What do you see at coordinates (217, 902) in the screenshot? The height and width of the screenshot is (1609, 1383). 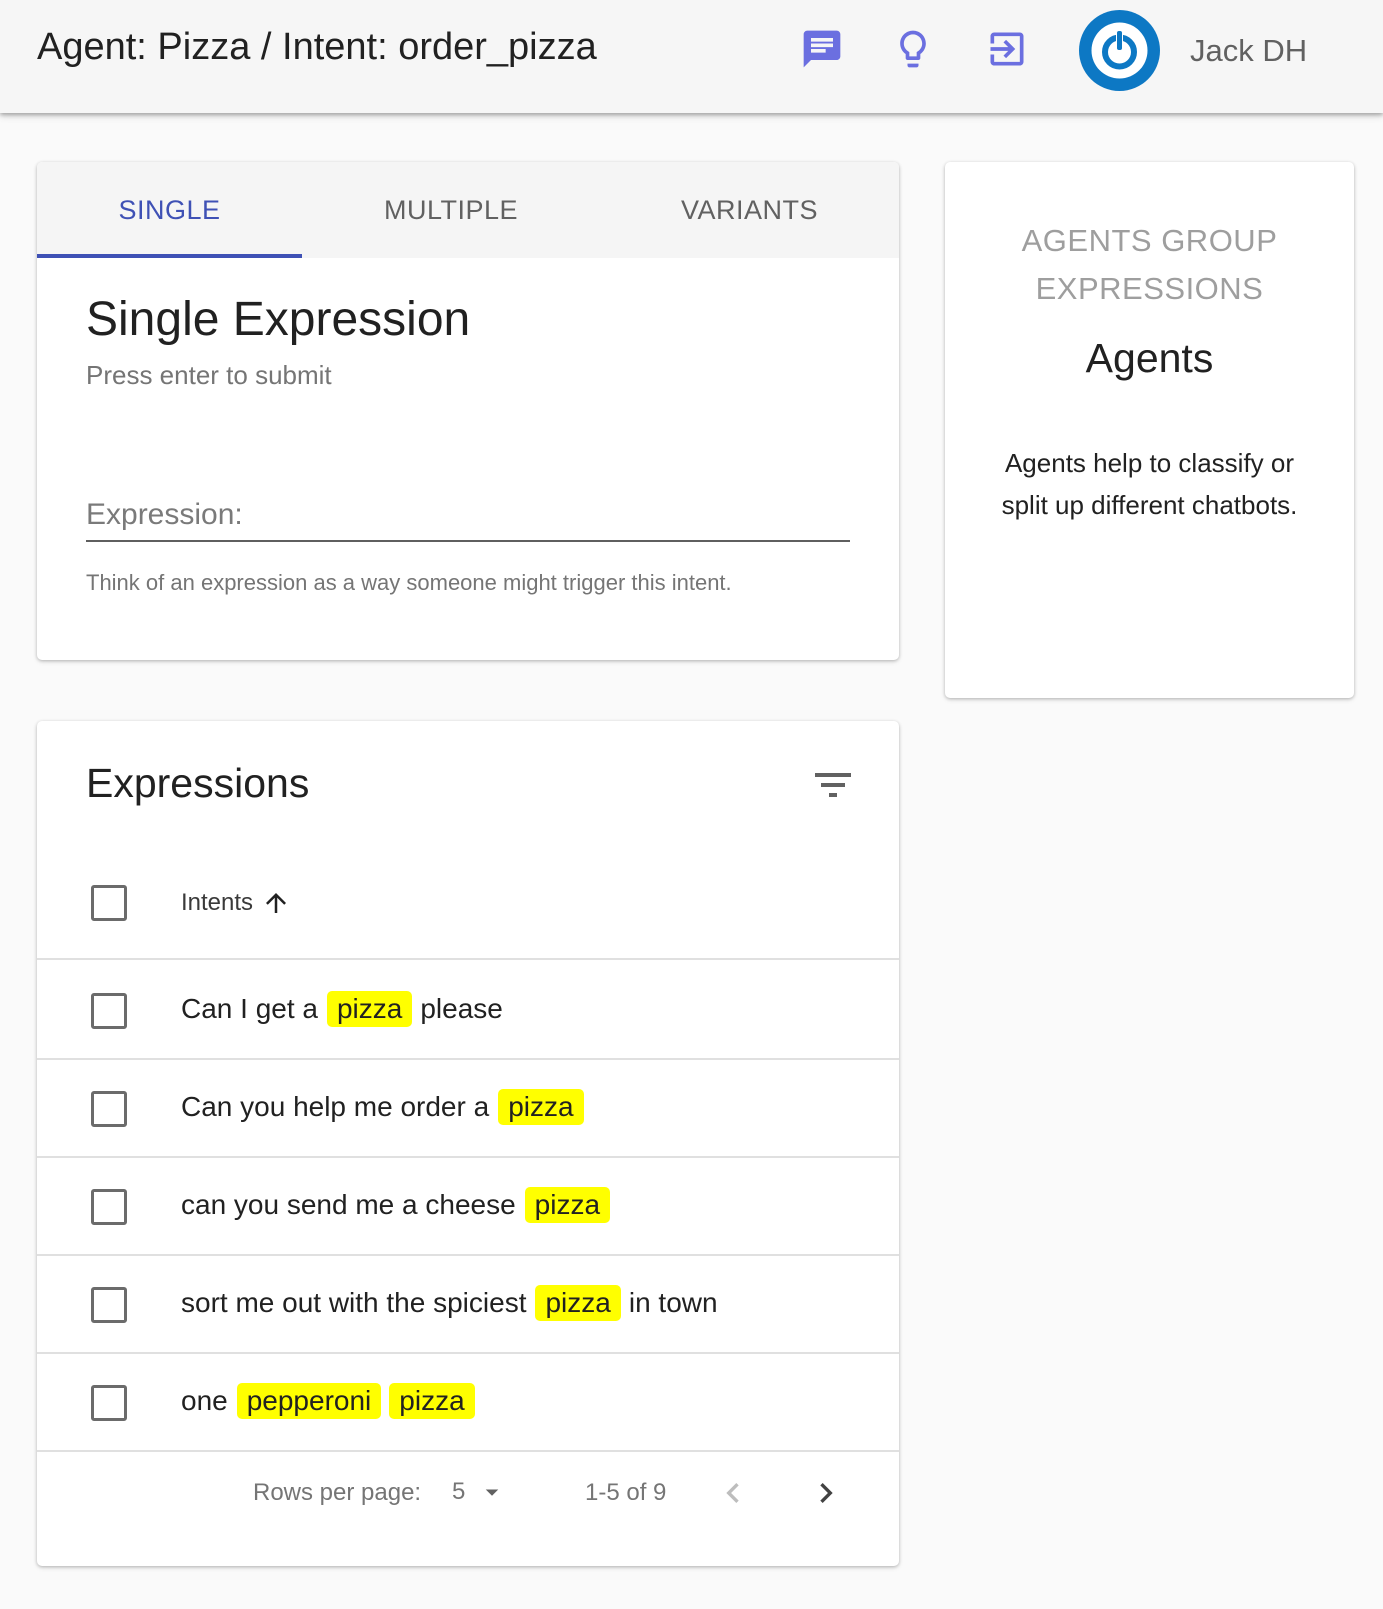 I see `intents-column-label: Intents` at bounding box center [217, 902].